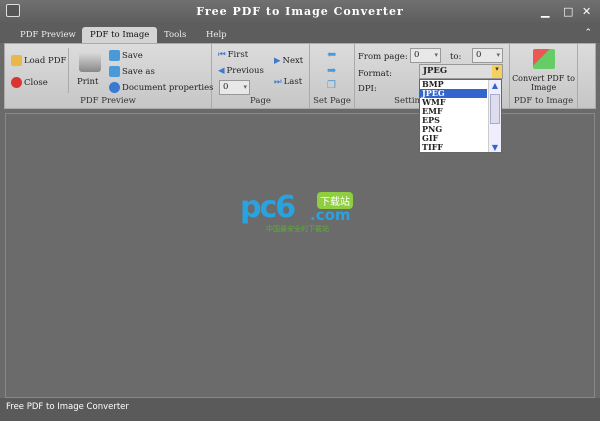  I want to click on tab-tools: Tools, so click(175, 35).